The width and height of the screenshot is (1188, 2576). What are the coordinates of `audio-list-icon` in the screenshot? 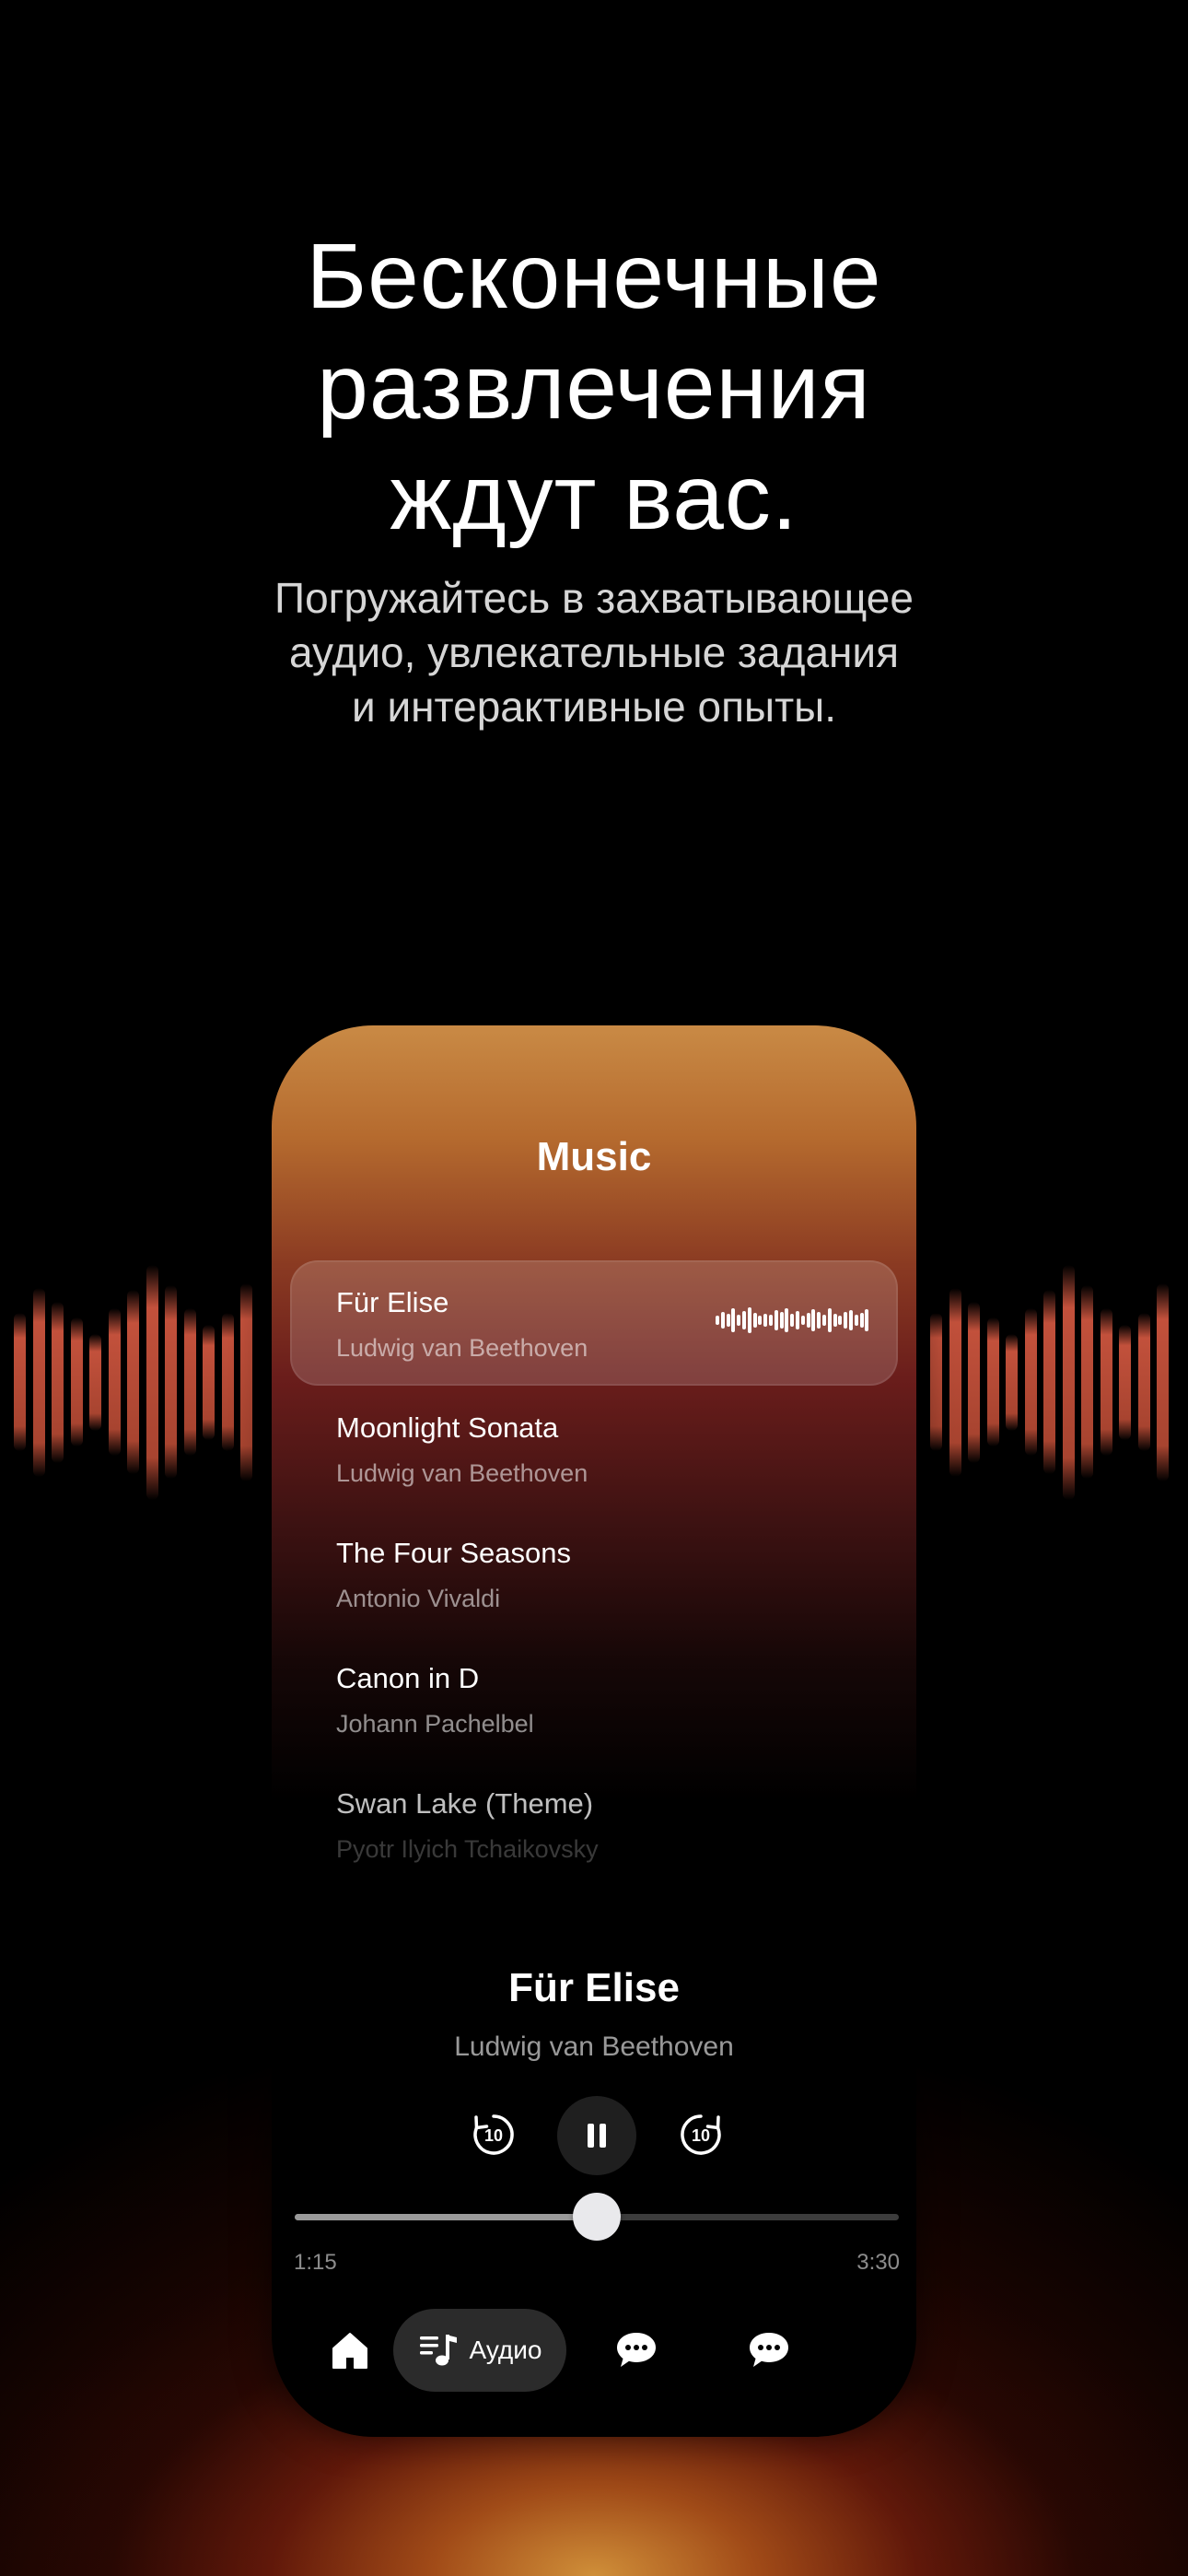 It's located at (438, 2350).